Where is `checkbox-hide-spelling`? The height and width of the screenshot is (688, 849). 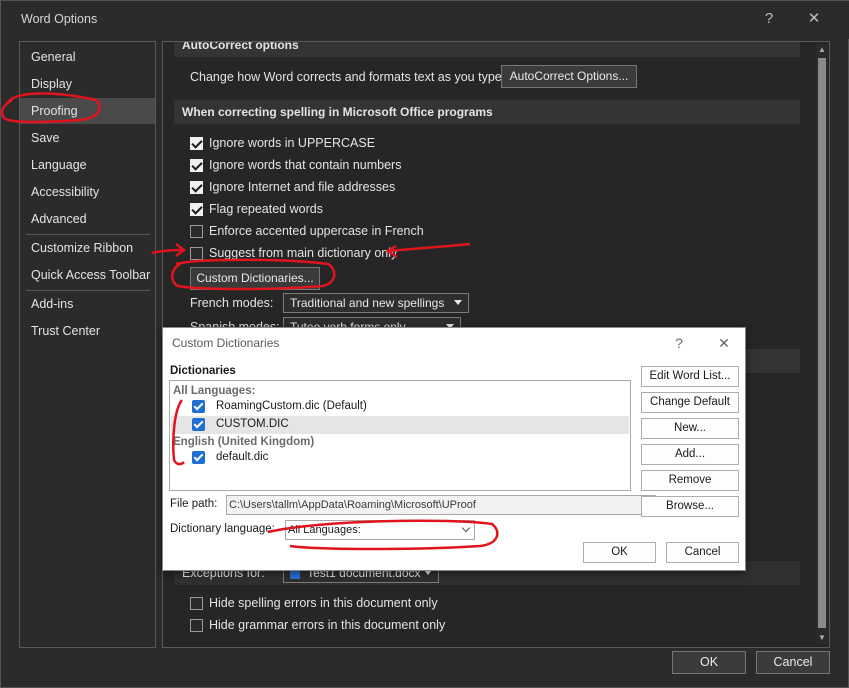
checkbox-hide-spelling is located at coordinates (196, 603).